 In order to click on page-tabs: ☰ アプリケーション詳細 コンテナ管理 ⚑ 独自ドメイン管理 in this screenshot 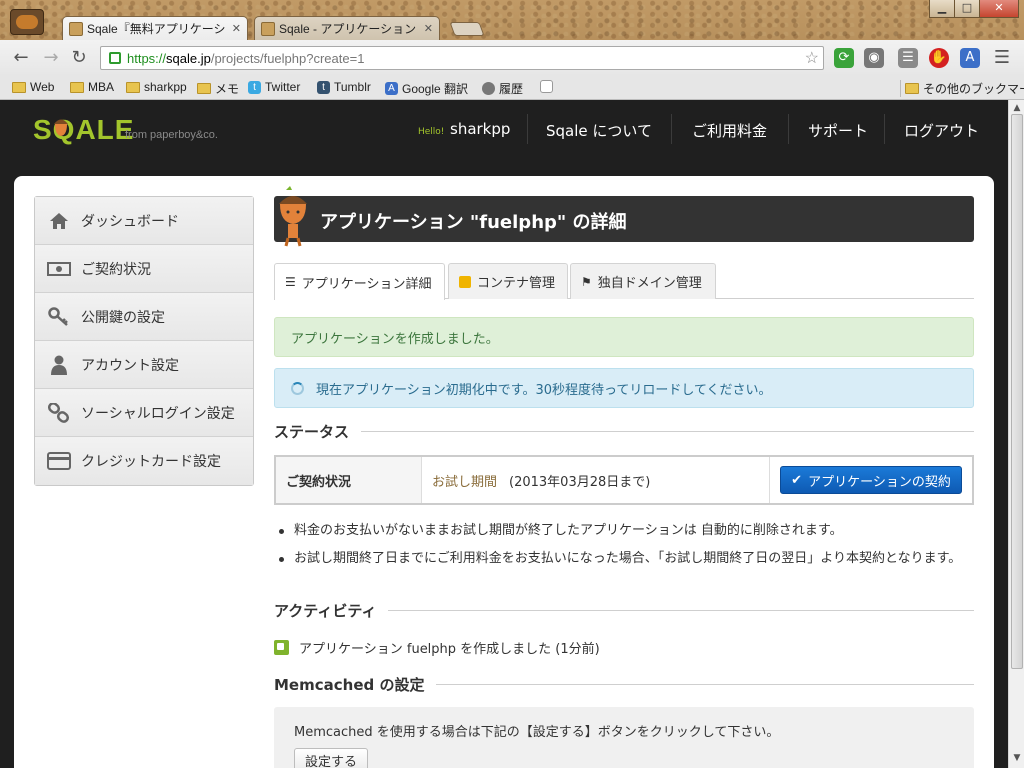, I will do `click(624, 281)`.